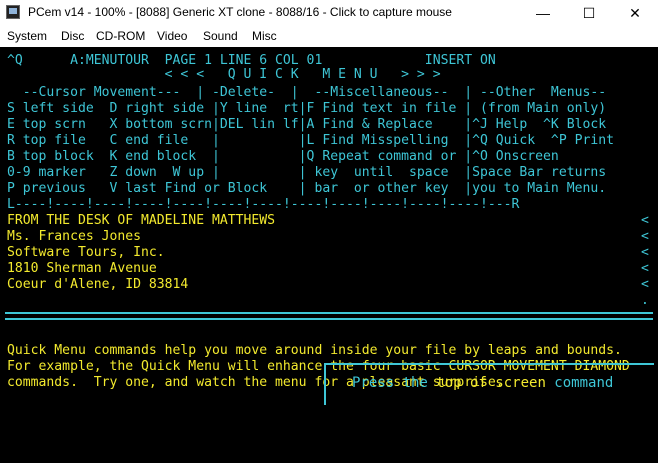 The width and height of the screenshot is (658, 463). Describe the element at coordinates (394, 383) in the screenshot. I see `instruction-prefix: Press the` at that location.